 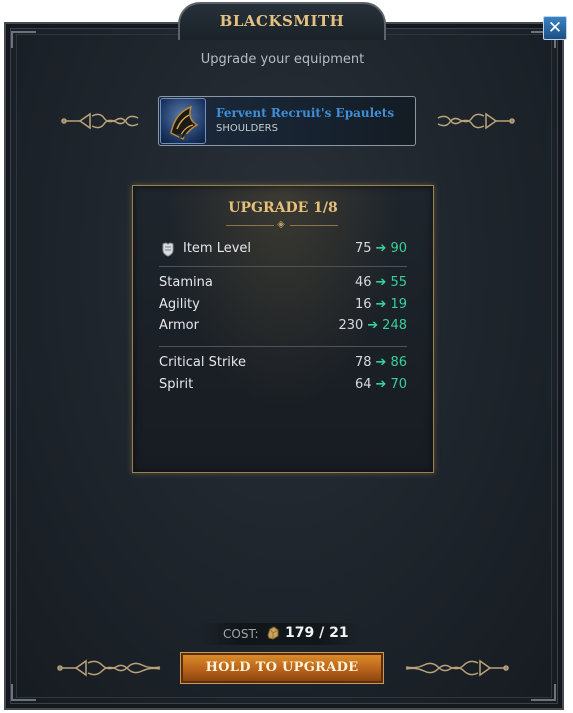 What do you see at coordinates (179, 304) in the screenshot?
I see `stat-label-agility: Agility` at bounding box center [179, 304].